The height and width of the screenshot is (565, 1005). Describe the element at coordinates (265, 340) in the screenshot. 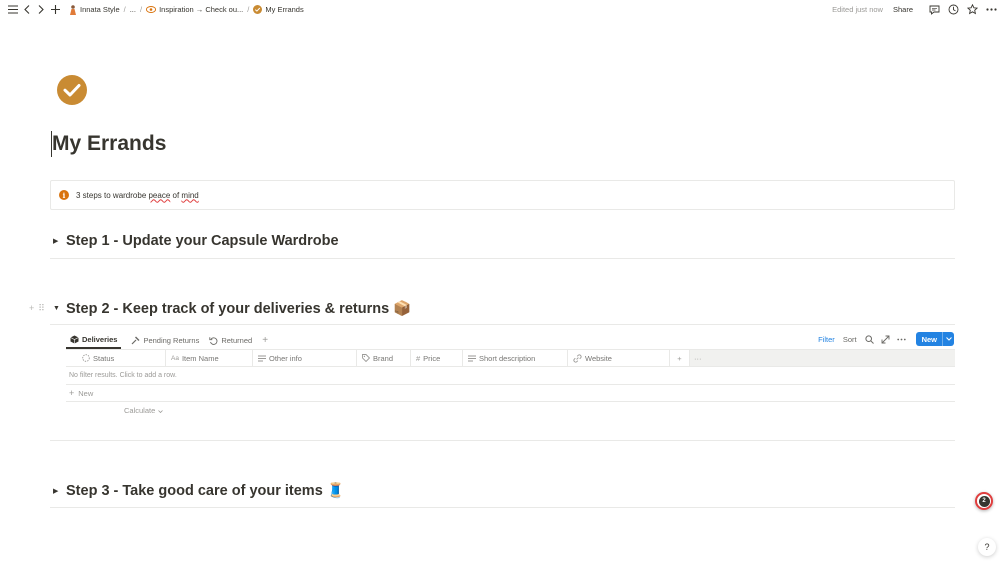

I see `add-view-icon: +` at that location.